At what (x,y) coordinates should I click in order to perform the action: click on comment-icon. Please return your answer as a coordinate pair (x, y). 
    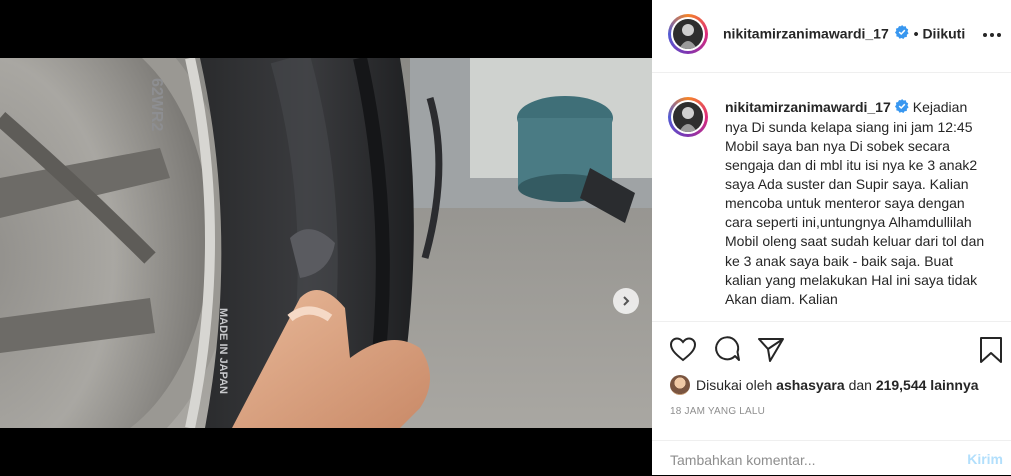
    Looking at the image, I should click on (727, 349).